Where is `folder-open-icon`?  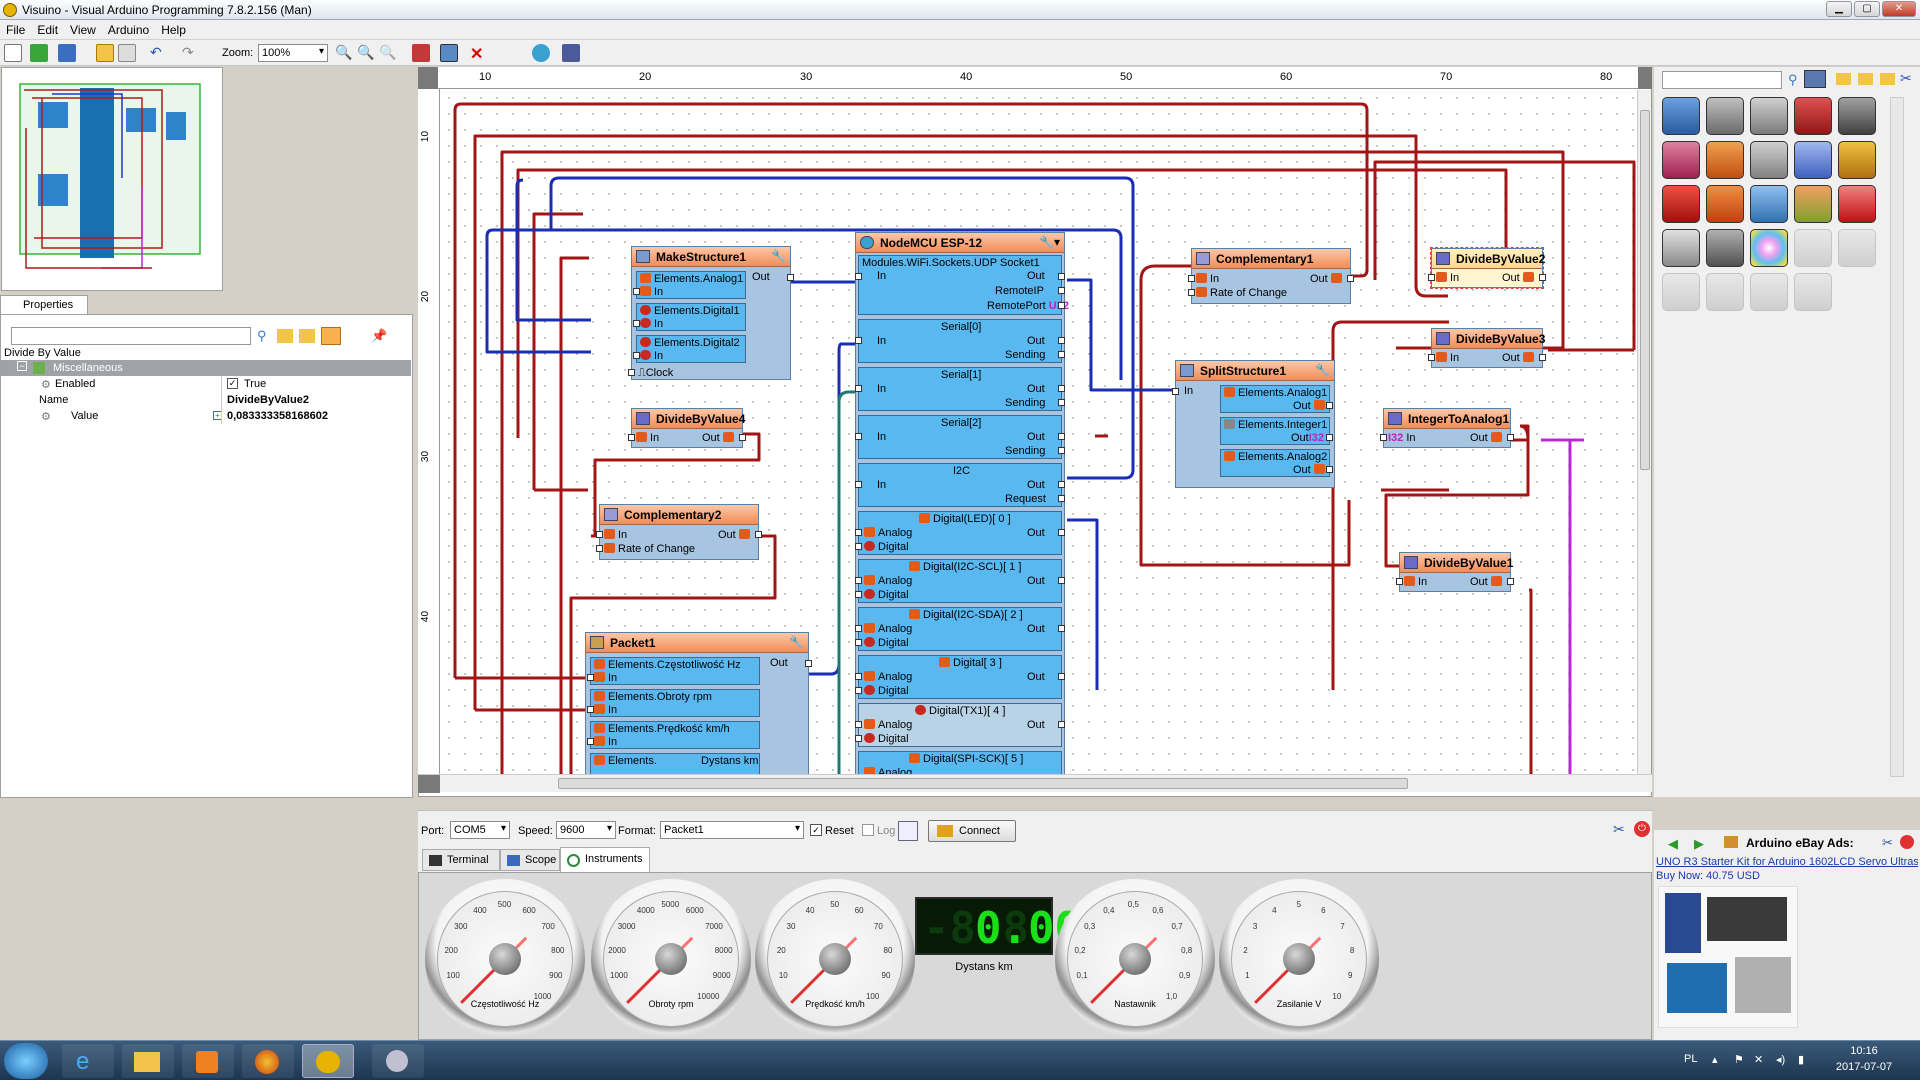 folder-open-icon is located at coordinates (307, 336).